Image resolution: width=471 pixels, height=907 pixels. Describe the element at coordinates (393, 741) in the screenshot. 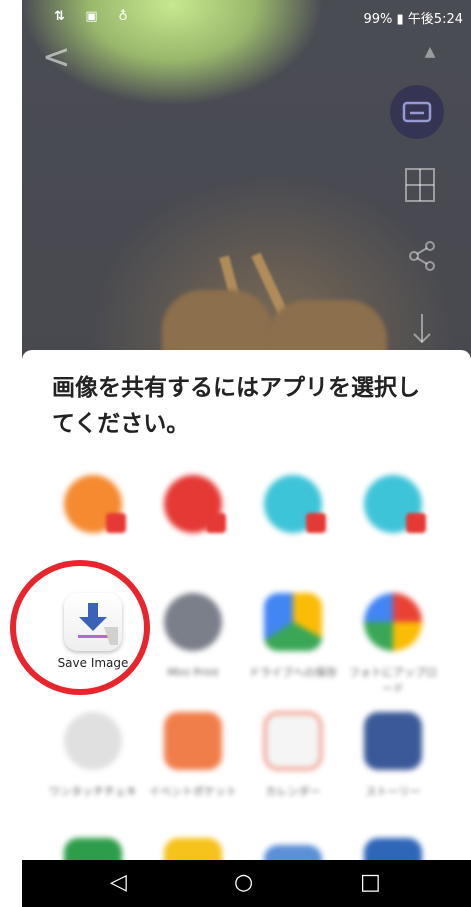

I see `facebook-icon` at that location.